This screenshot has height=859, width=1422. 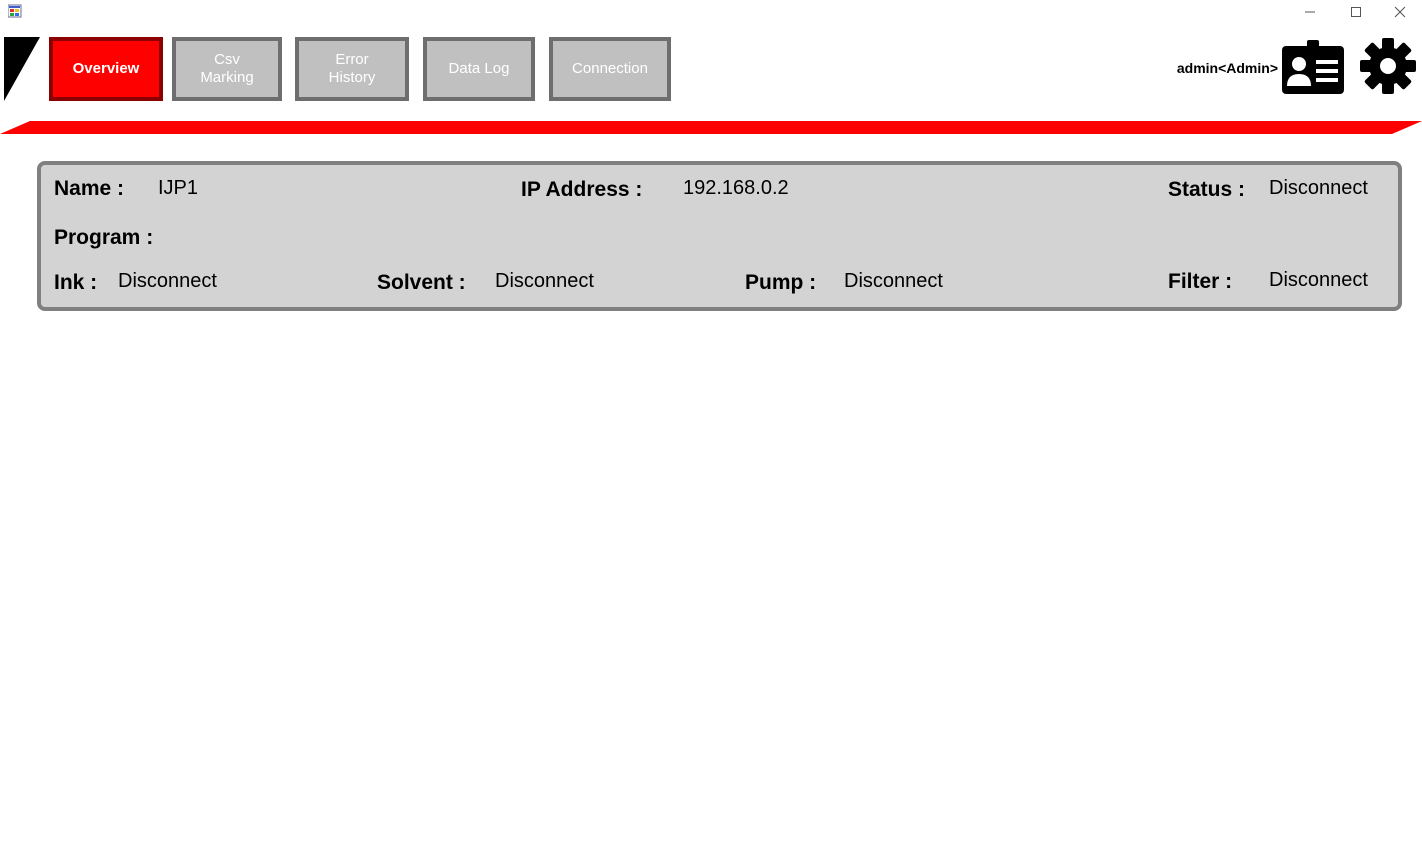 I want to click on minimize-button, so click(x=1310, y=12).